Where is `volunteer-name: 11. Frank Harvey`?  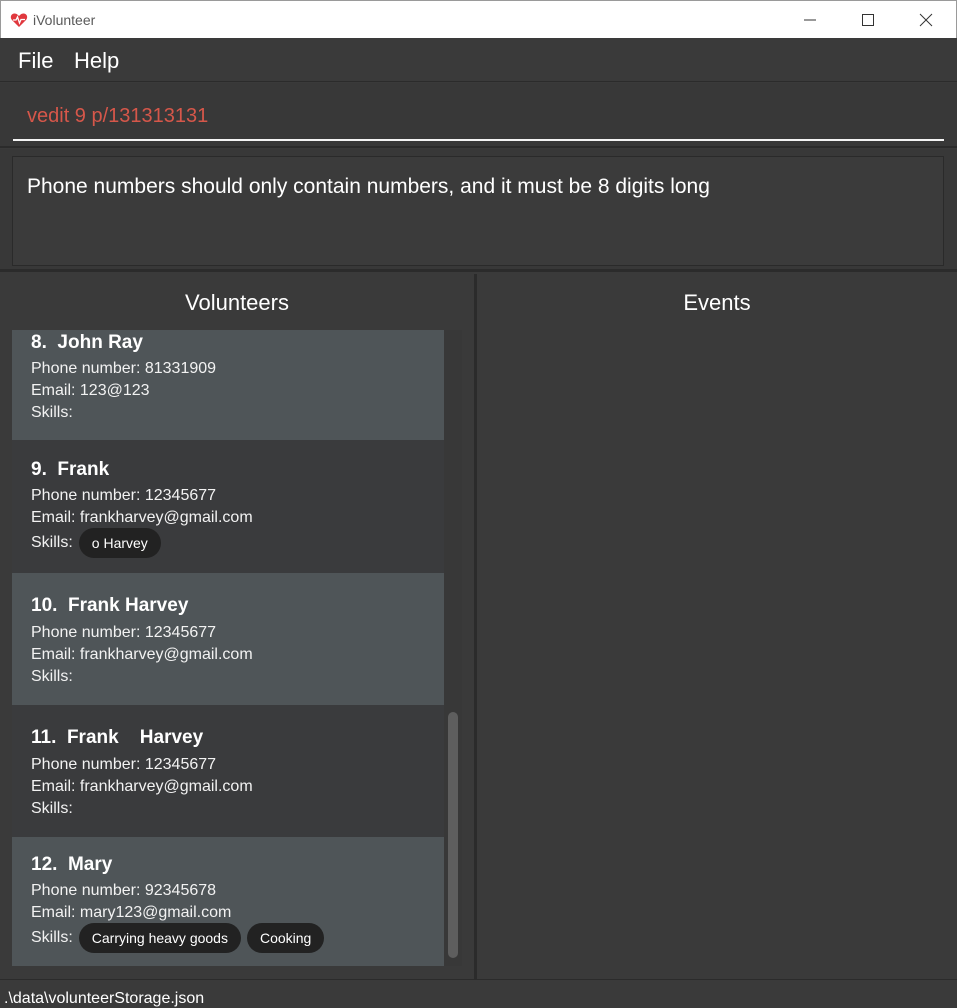 volunteer-name: 11. Frank Harvey is located at coordinates (117, 738).